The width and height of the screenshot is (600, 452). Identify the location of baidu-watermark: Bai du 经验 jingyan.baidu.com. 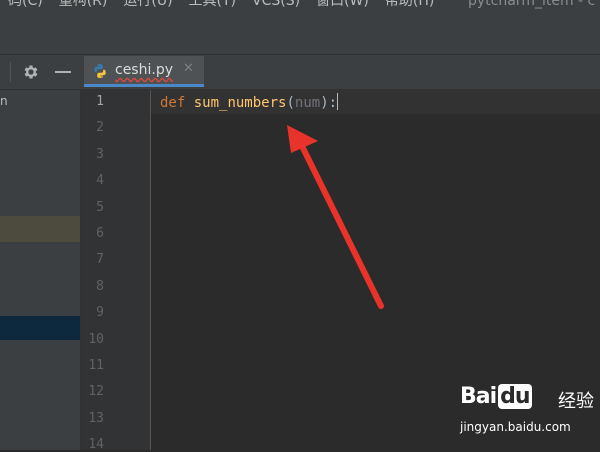
(530, 417).